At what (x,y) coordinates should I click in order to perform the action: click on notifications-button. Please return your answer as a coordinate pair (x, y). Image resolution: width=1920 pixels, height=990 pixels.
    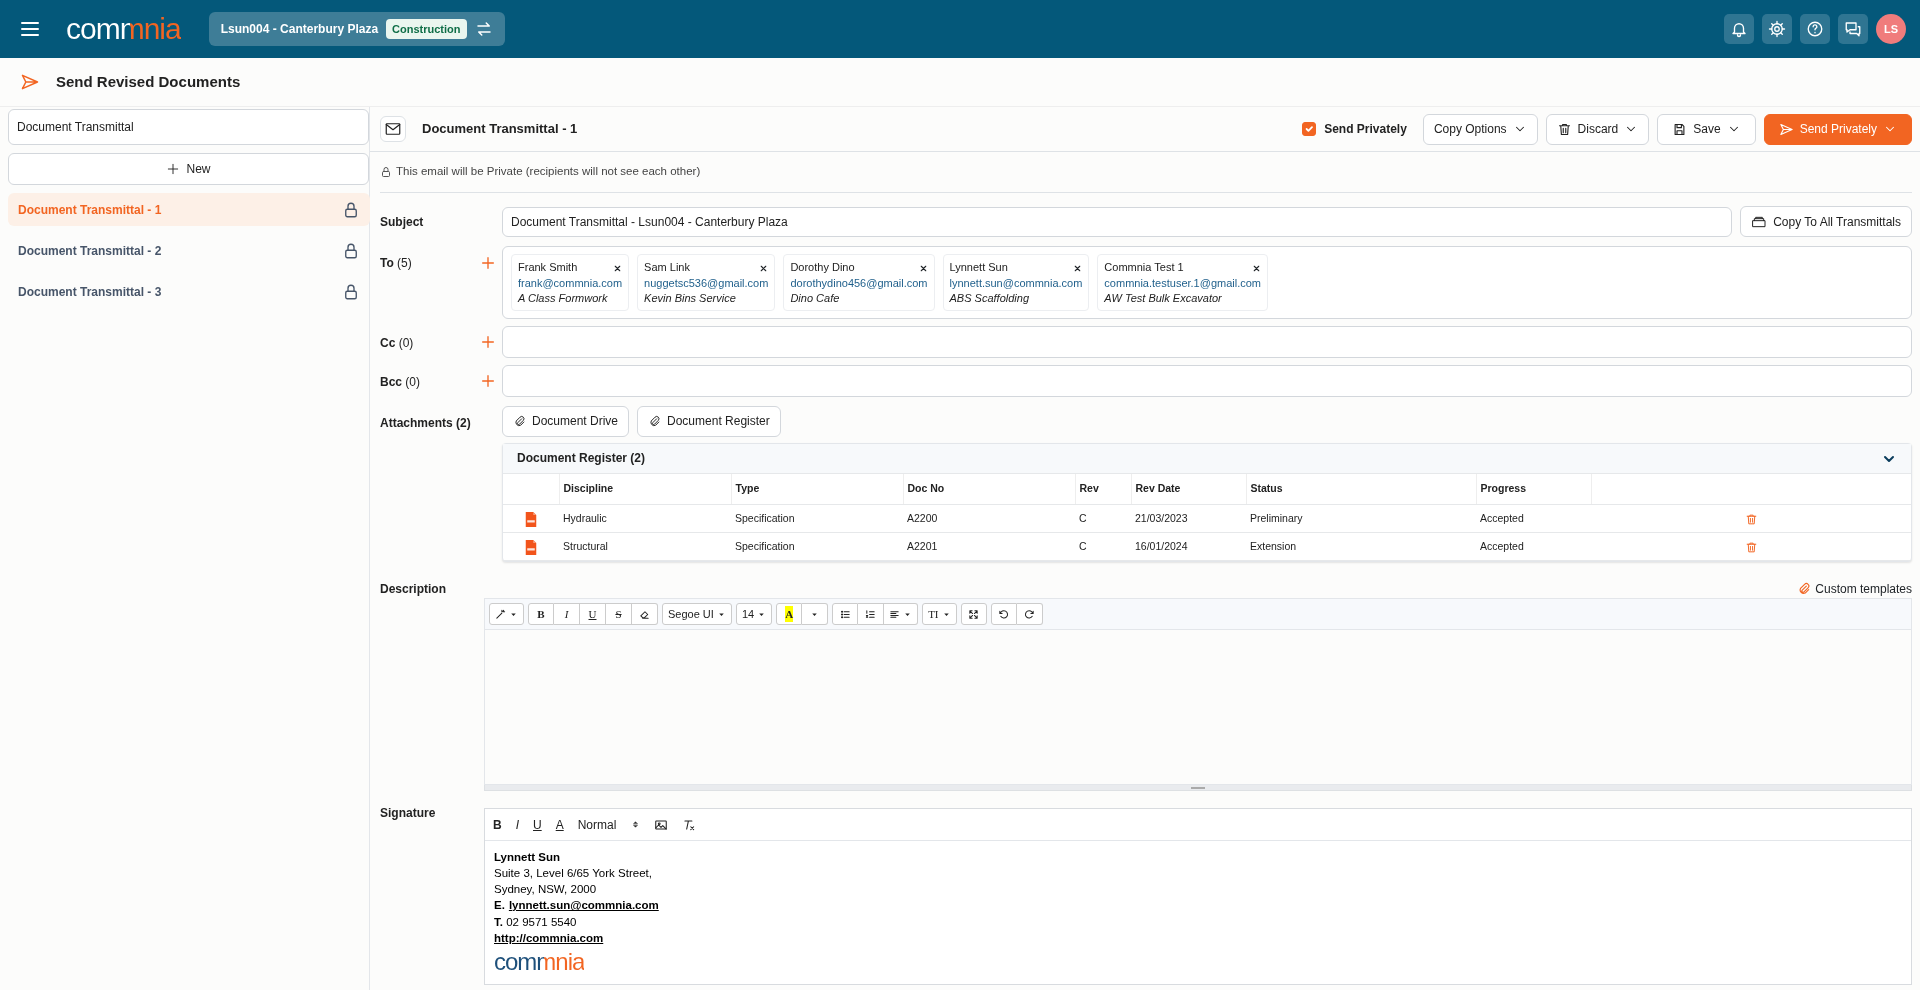
    Looking at the image, I should click on (1739, 29).